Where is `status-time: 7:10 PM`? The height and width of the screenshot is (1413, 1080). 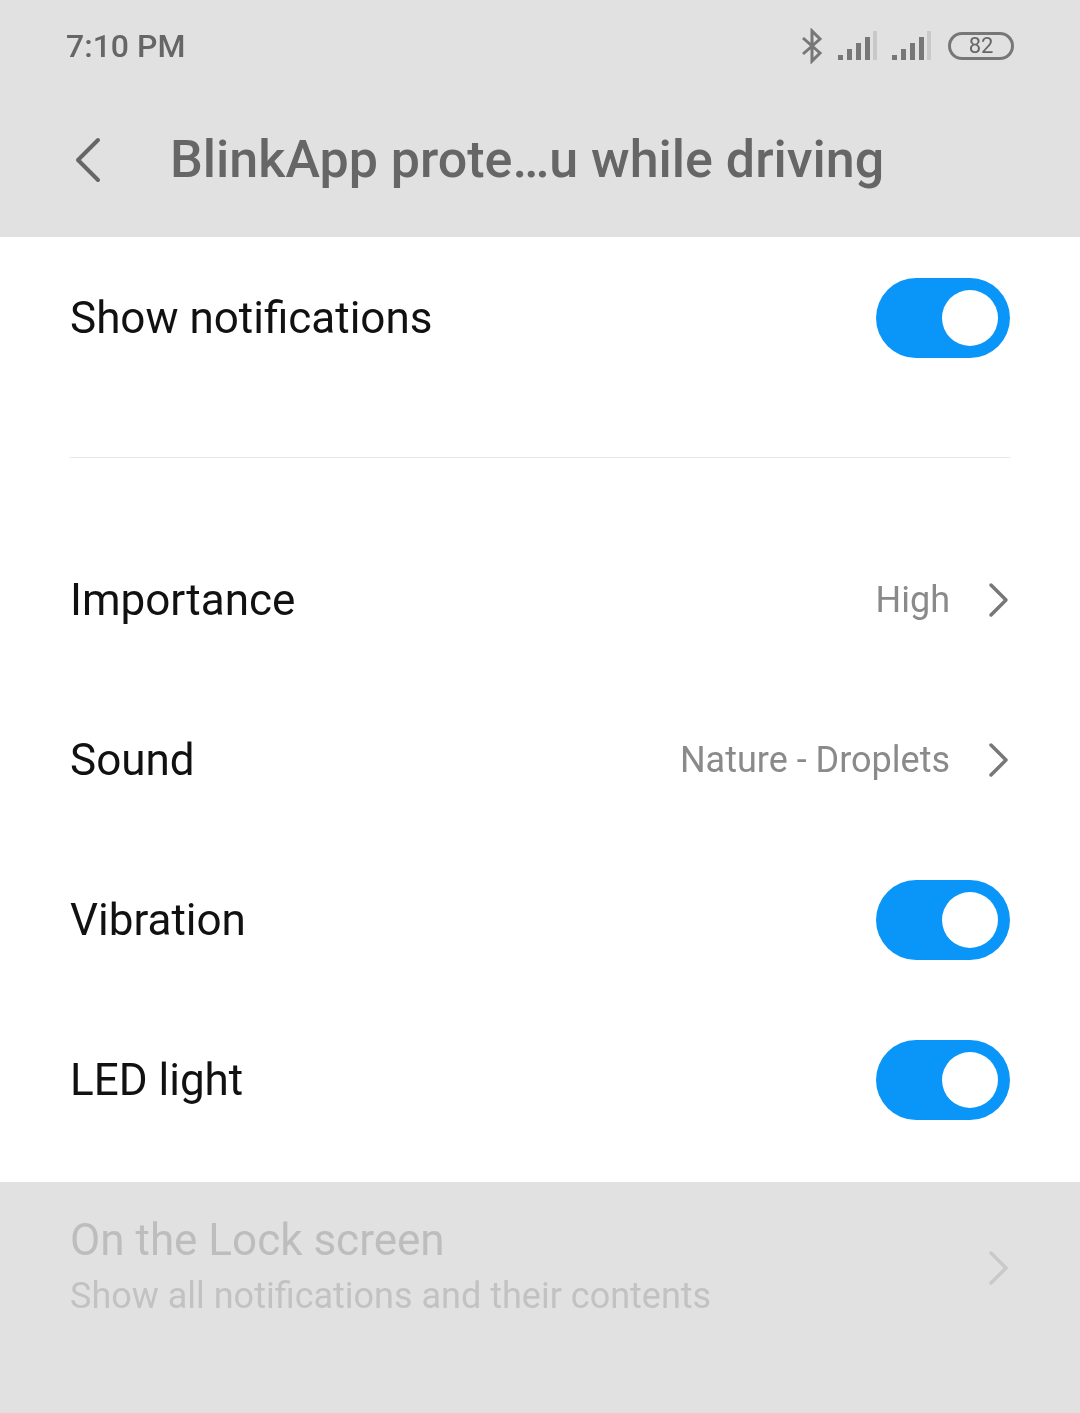 status-time: 7:10 PM is located at coordinates (126, 46).